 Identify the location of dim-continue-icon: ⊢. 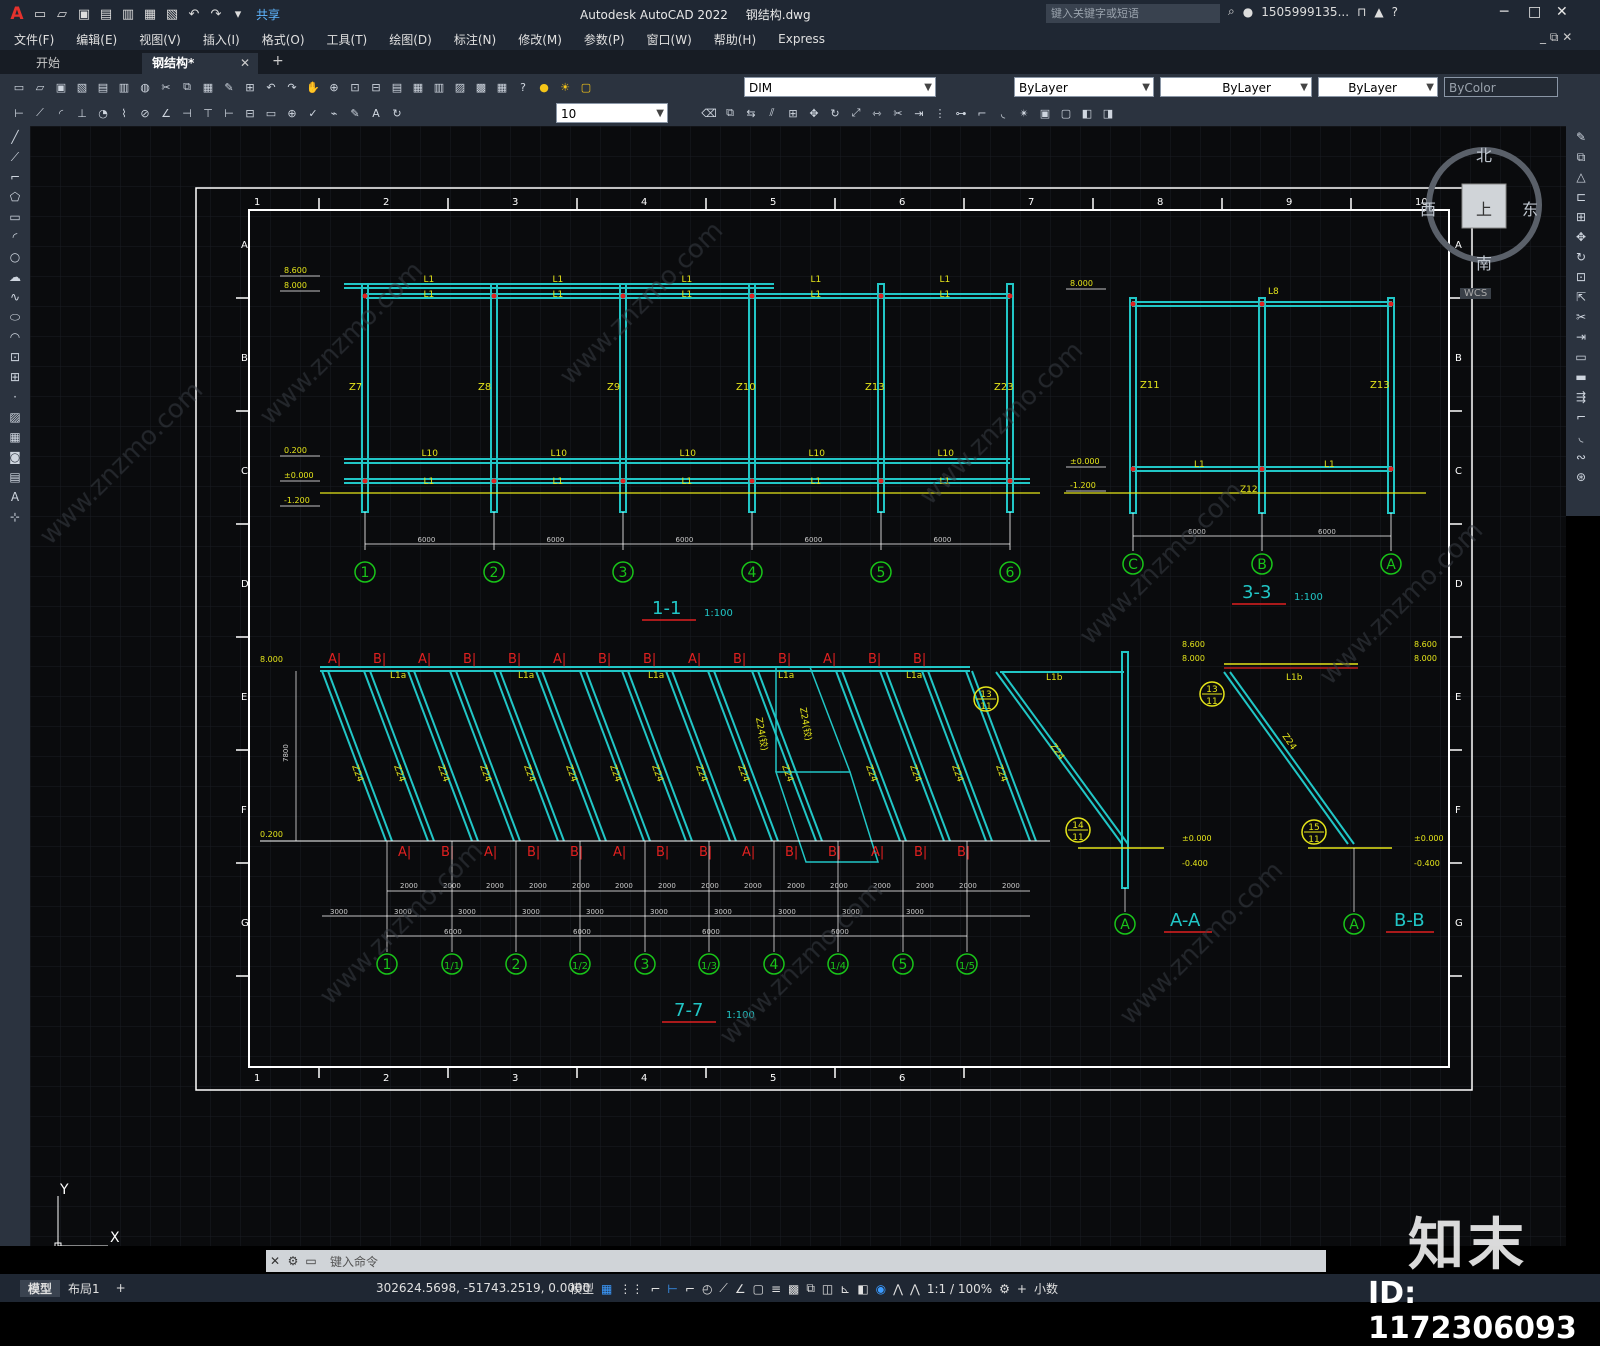
(229, 113).